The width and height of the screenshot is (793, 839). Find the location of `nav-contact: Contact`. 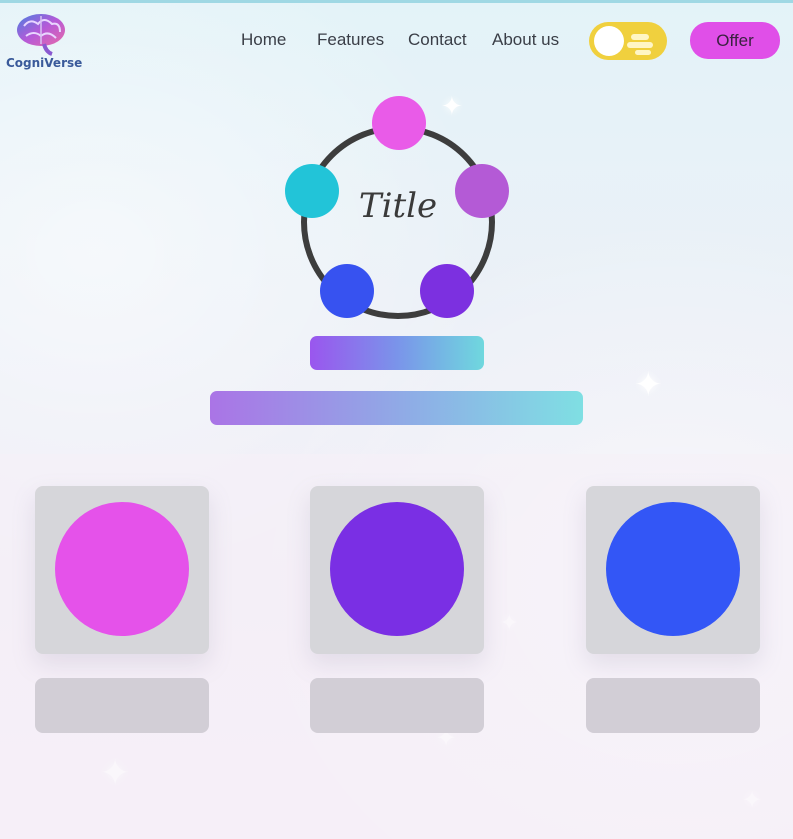

nav-contact: Contact is located at coordinates (437, 40).